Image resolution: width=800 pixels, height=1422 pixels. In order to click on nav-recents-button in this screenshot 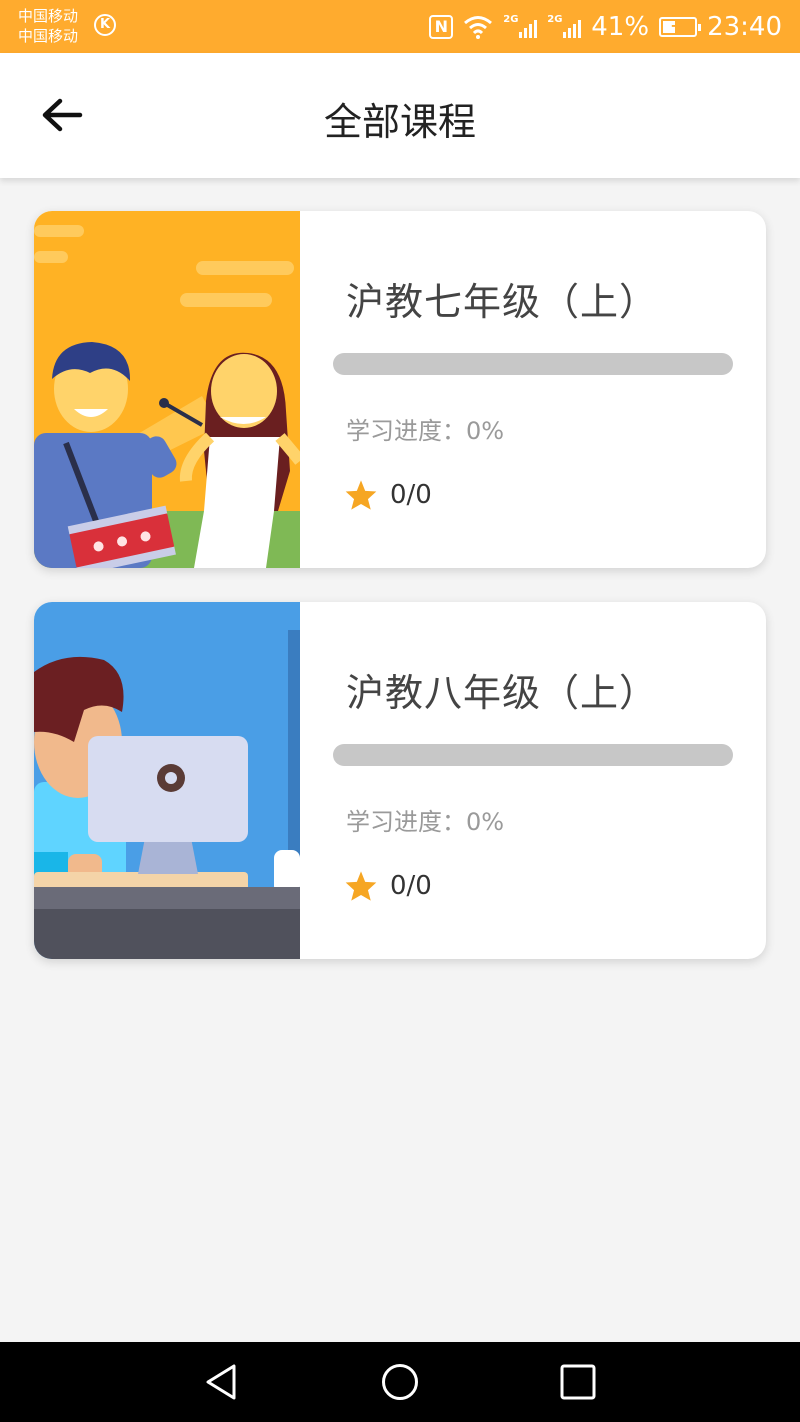, I will do `click(578, 1382)`.